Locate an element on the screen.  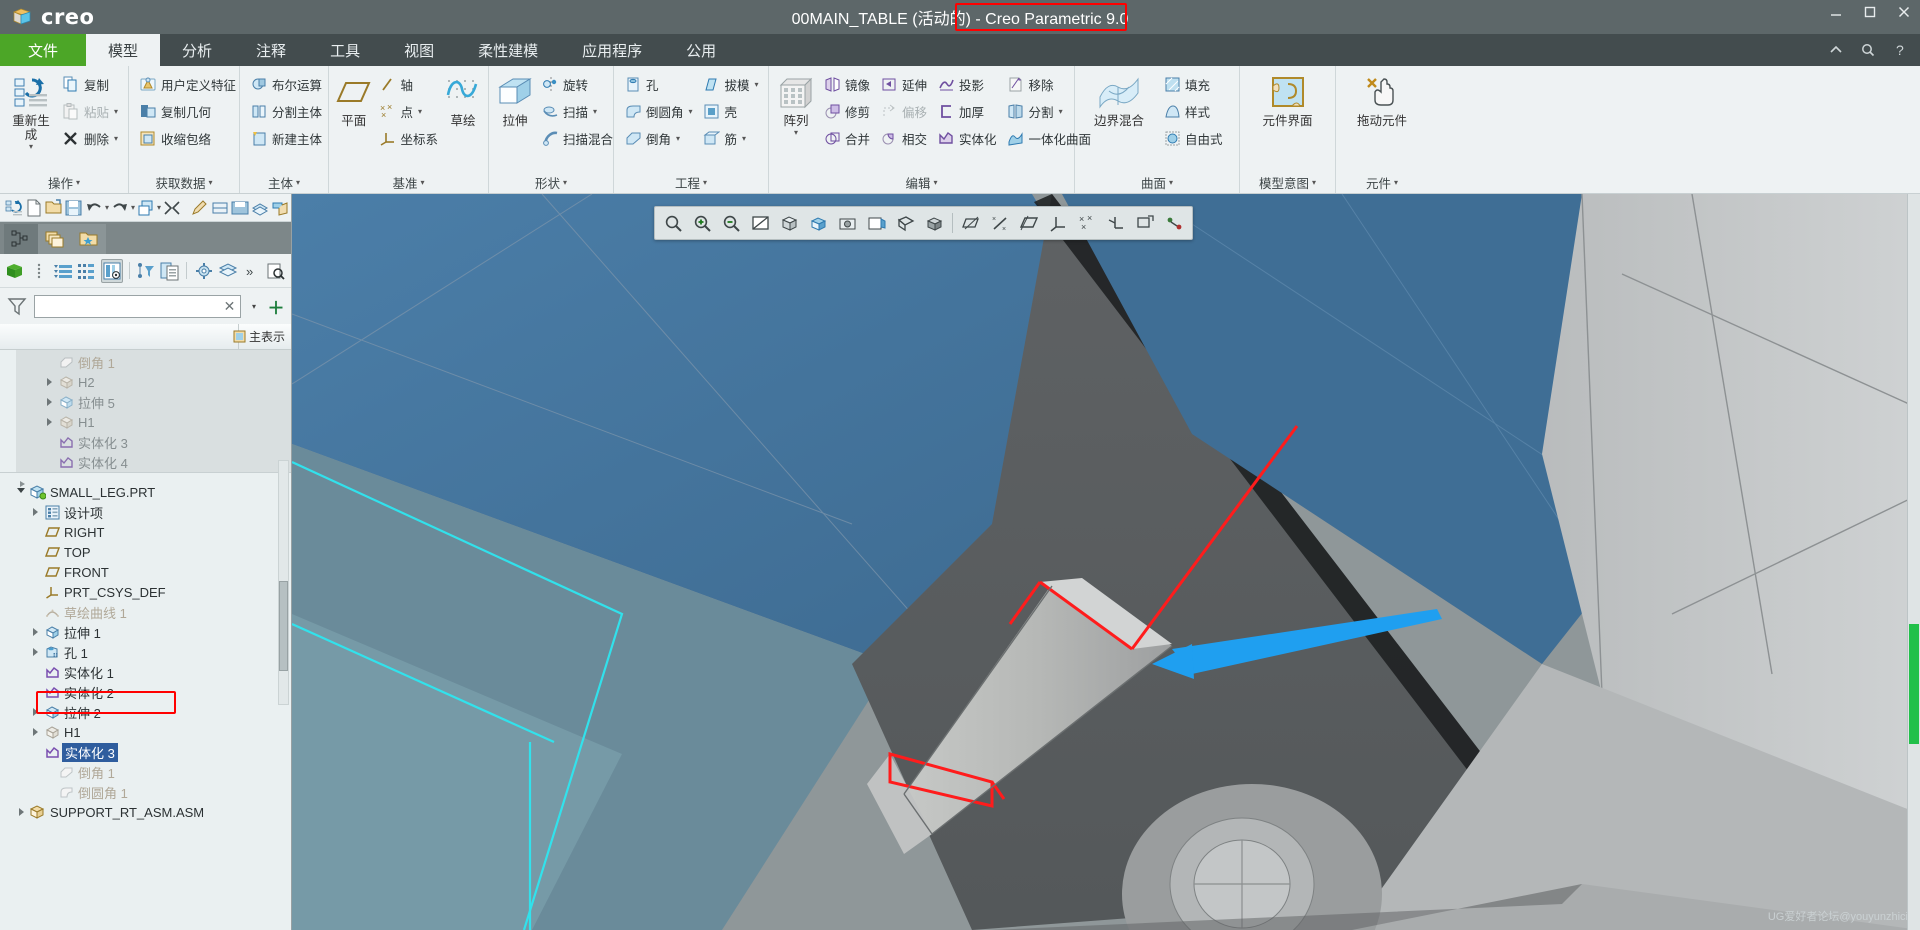
shrinkwrap-button: 收缩包络 is located at coordinates (187, 138).